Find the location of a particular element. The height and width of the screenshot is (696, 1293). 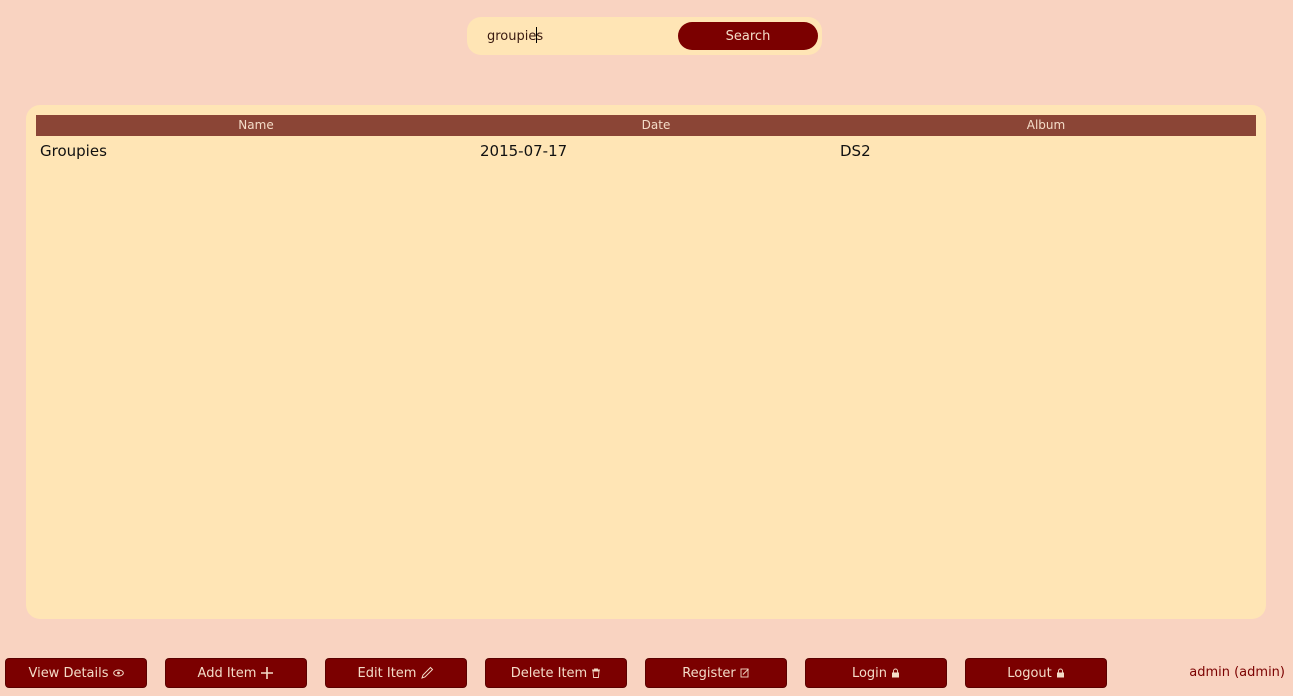

column-header-name: Name is located at coordinates (255, 125).